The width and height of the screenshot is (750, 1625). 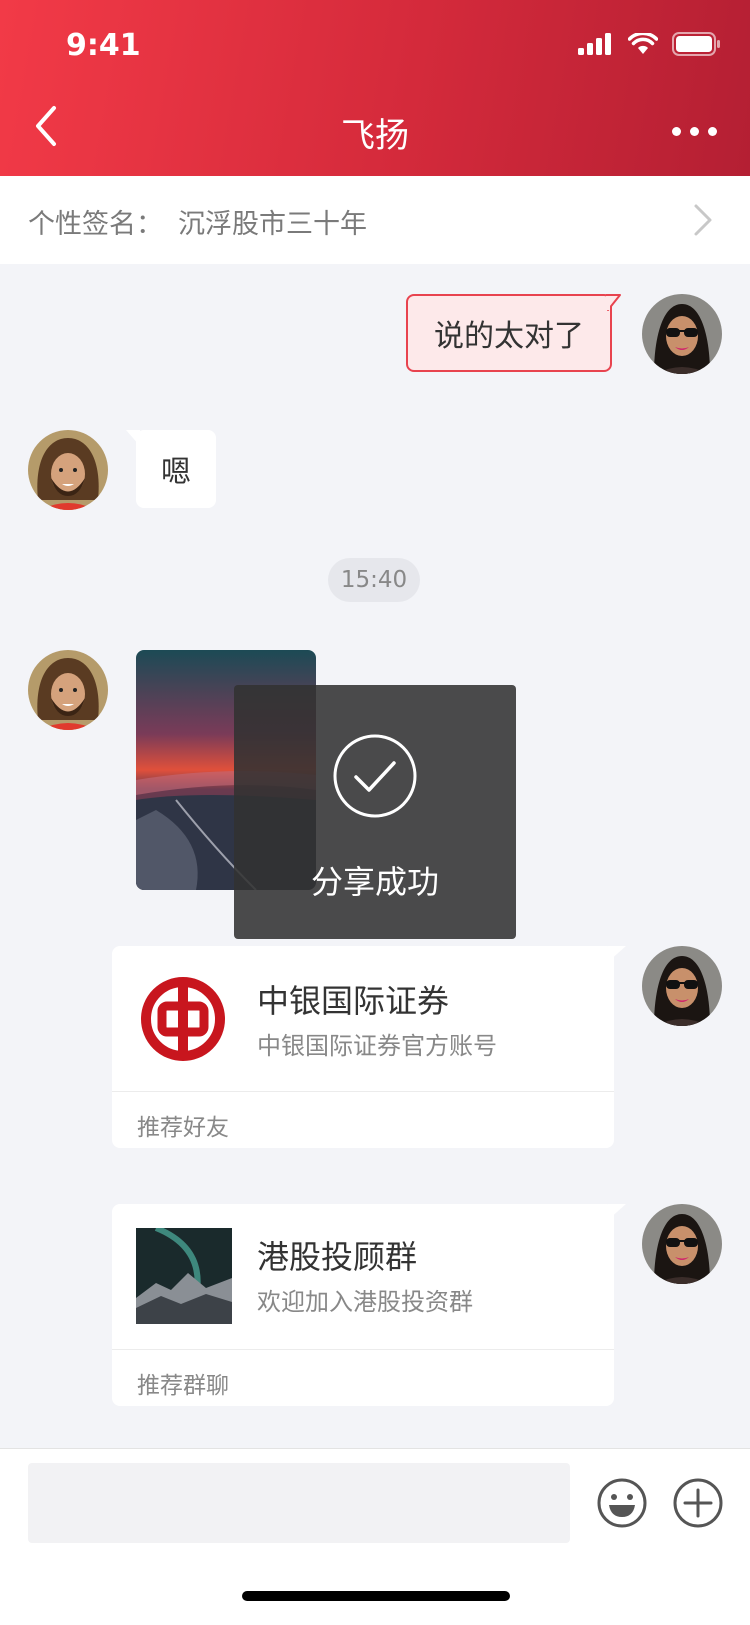 I want to click on checkmark-icon, so click(x=375, y=776).